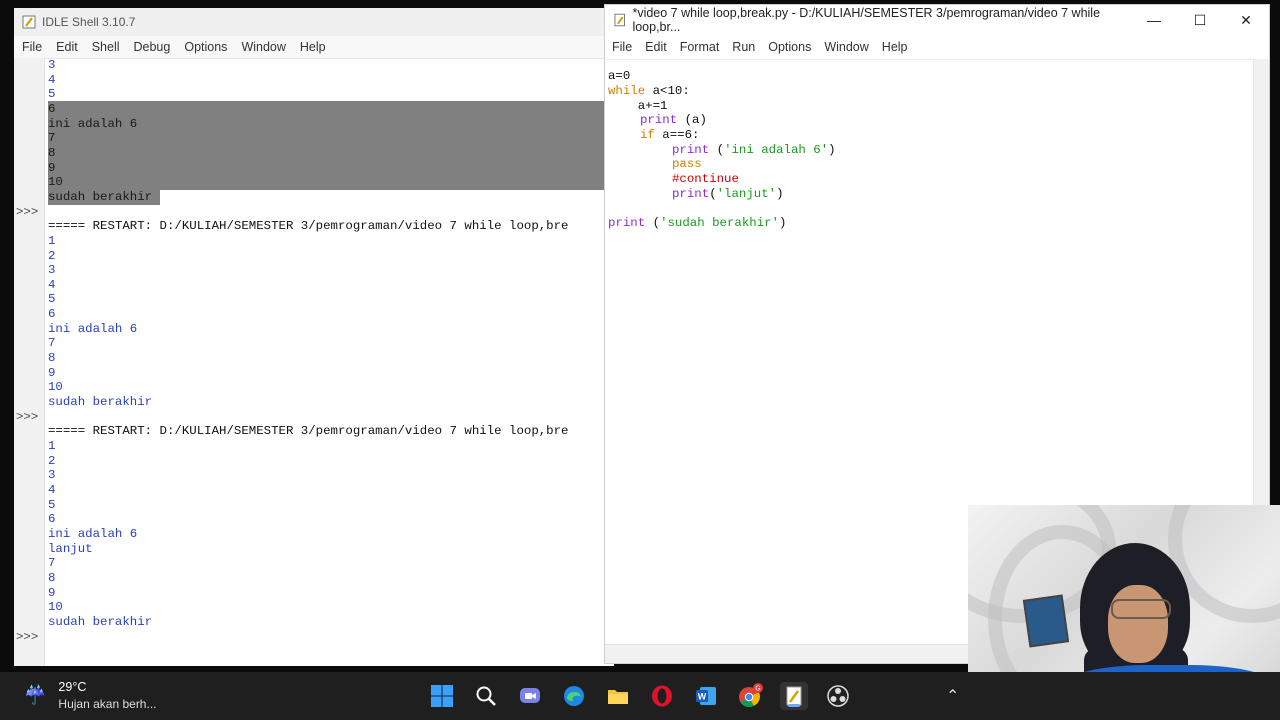 The width and height of the screenshot is (1280, 720). I want to click on code-text: (a), so click(692, 120).